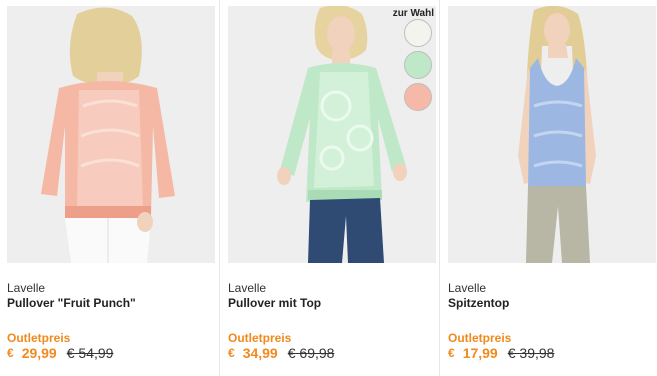  Describe the element at coordinates (413, 13) in the screenshot. I see `variants-label: zur Wahl` at that location.